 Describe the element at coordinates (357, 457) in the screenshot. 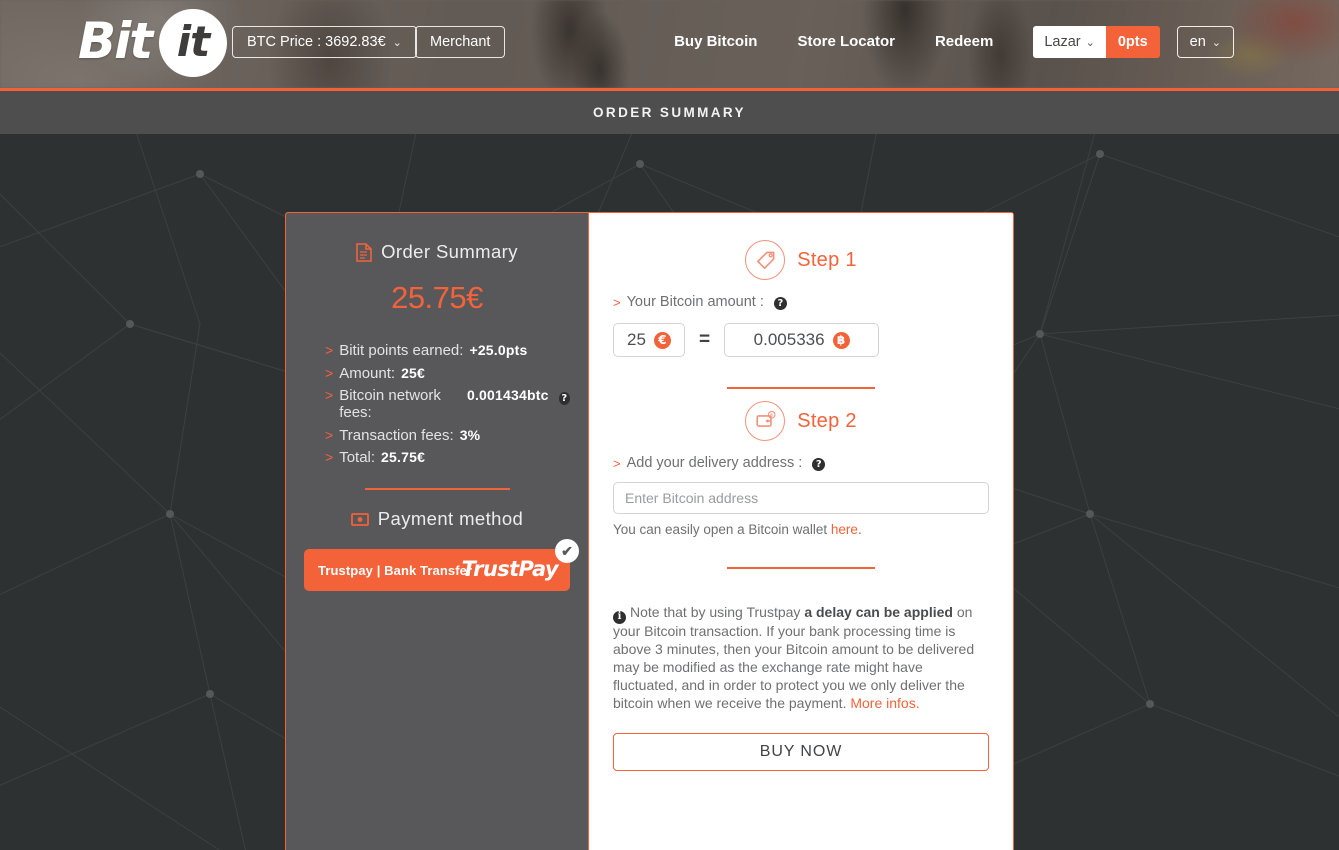

I see `summary-label: Total:` at that location.